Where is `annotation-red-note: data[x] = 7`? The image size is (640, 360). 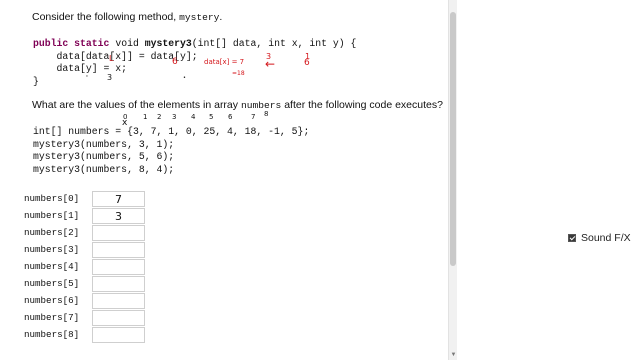 annotation-red-note: data[x] = 7 is located at coordinates (224, 62).